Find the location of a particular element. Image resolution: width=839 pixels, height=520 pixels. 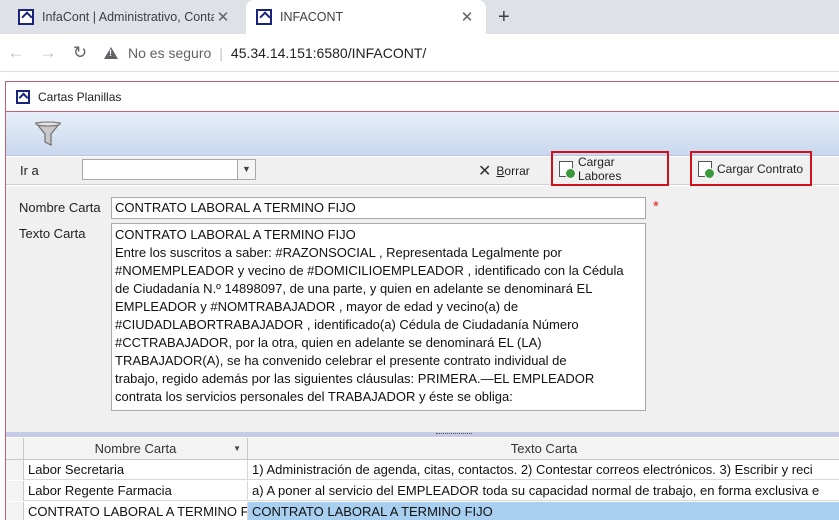

delete-x-icon: ✕ is located at coordinates (485, 171).